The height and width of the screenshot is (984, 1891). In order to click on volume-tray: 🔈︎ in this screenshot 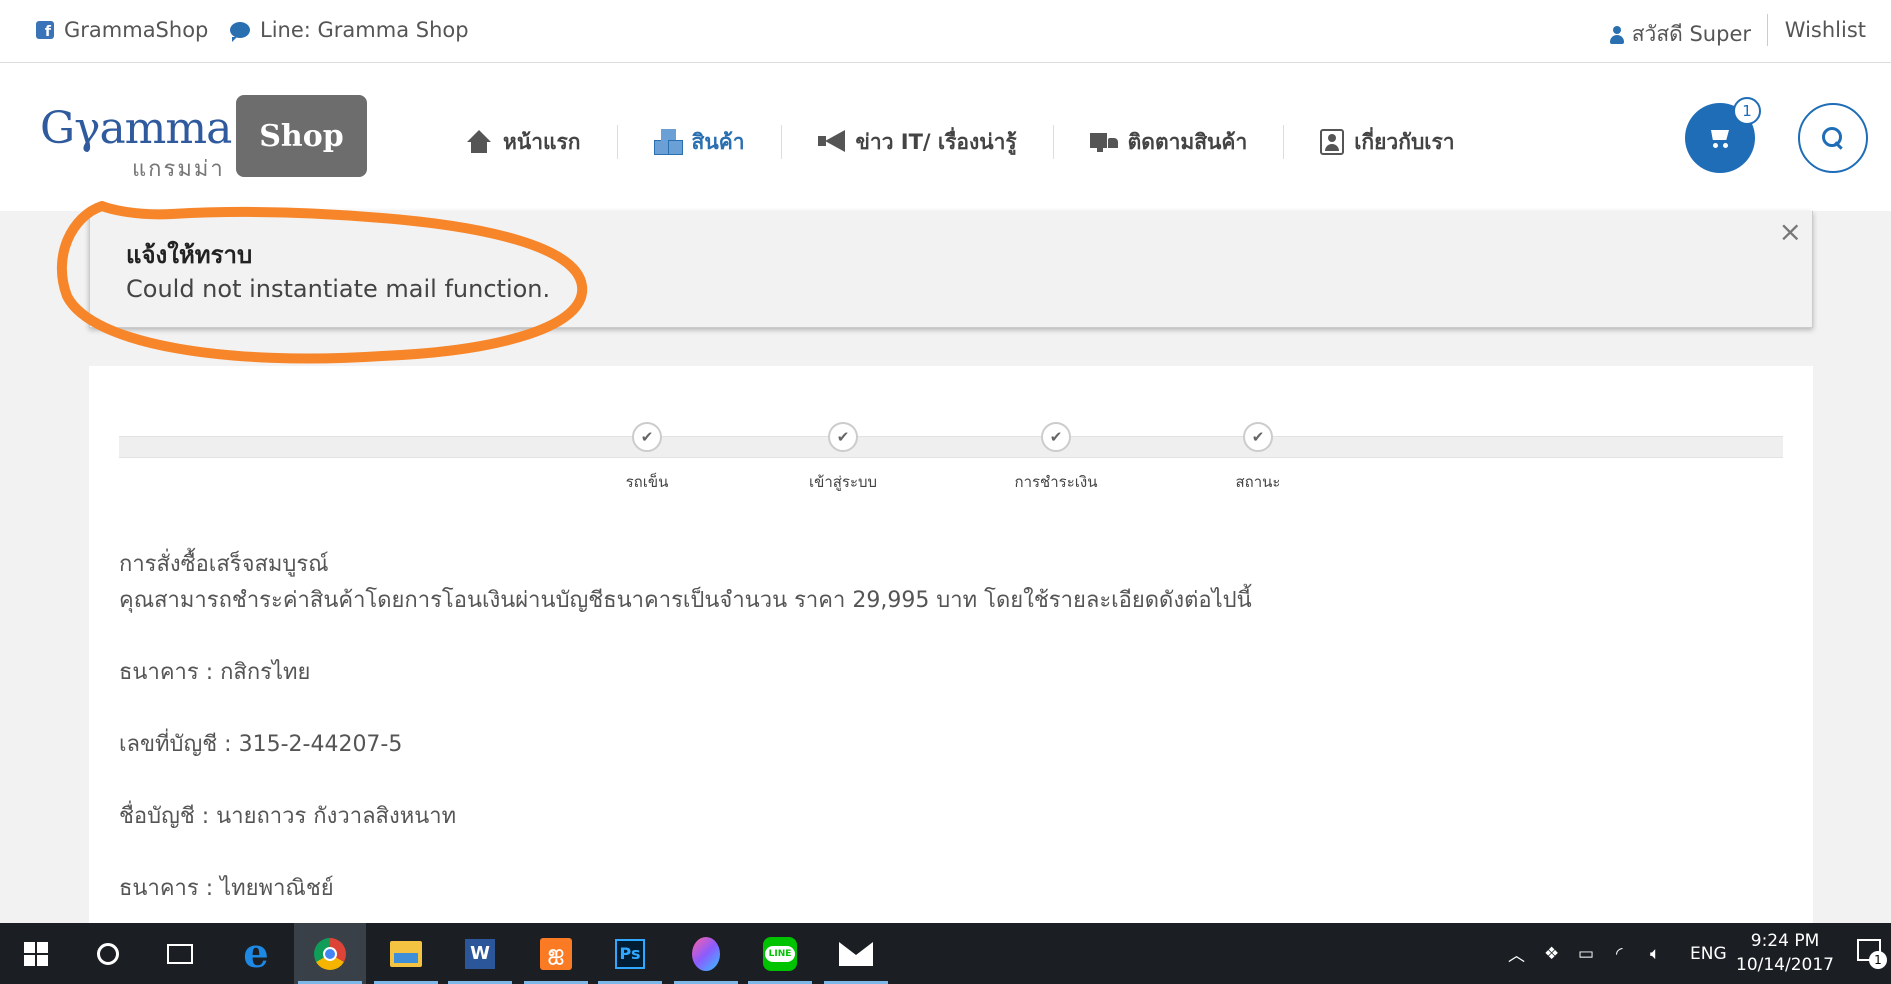, I will do `click(1655, 953)`.